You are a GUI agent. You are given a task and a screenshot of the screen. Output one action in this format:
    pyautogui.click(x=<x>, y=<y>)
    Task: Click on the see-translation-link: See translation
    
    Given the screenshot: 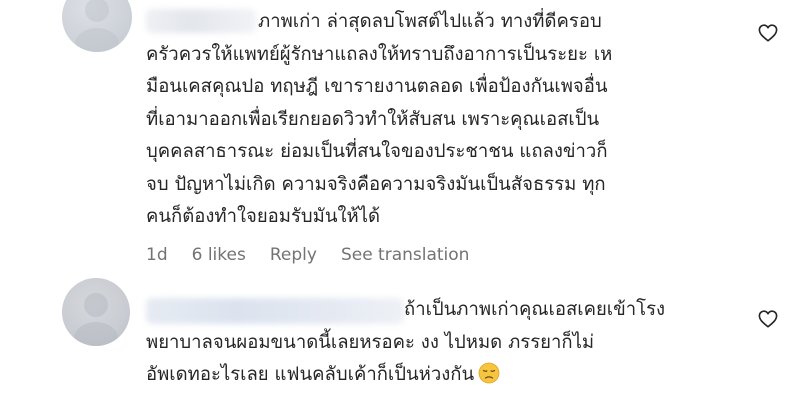 What is the action you would take?
    pyautogui.click(x=405, y=255)
    